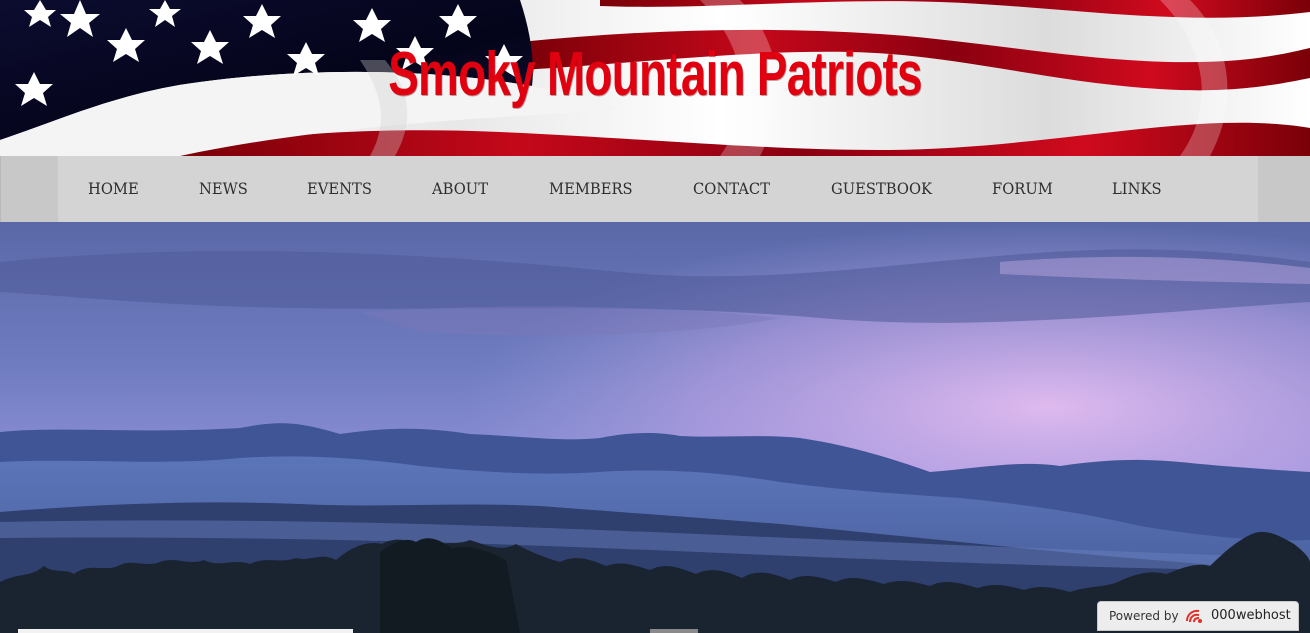  What do you see at coordinates (339, 189) in the screenshot?
I see `nav-item-events: EVENTS` at bounding box center [339, 189].